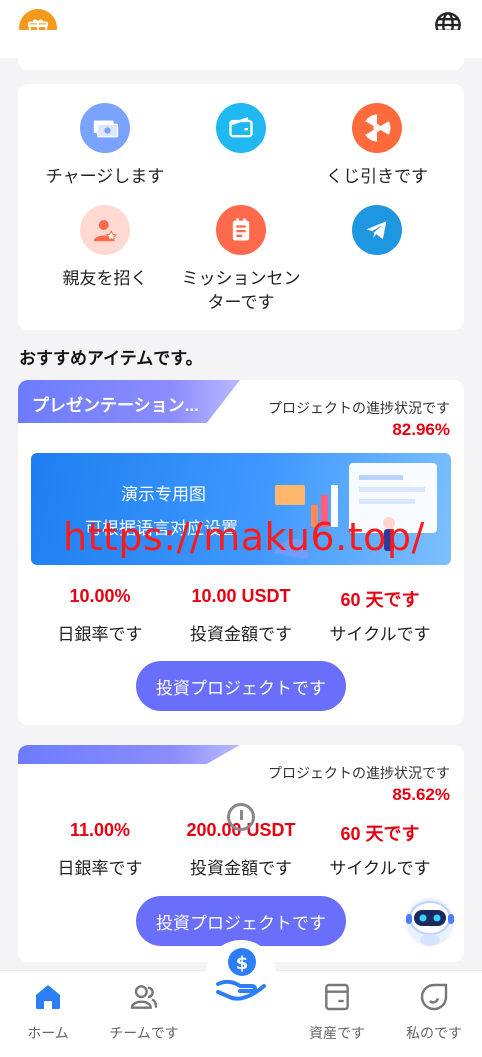  I want to click on tab-mine: 私のです, so click(434, 1012).